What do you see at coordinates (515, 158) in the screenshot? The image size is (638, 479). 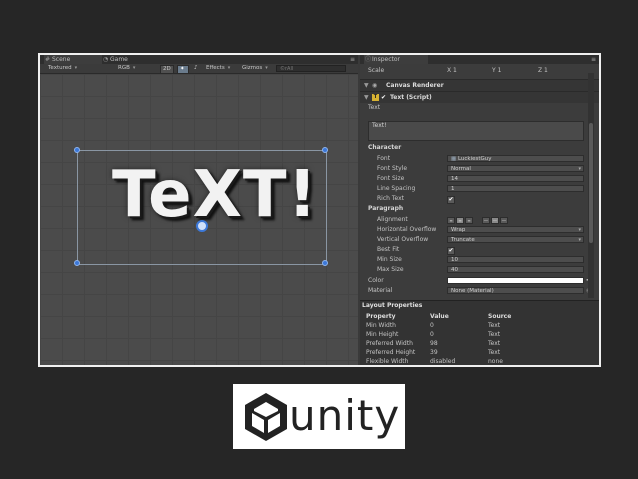 I see `font-field: ▦ LuckiestGuy` at bounding box center [515, 158].